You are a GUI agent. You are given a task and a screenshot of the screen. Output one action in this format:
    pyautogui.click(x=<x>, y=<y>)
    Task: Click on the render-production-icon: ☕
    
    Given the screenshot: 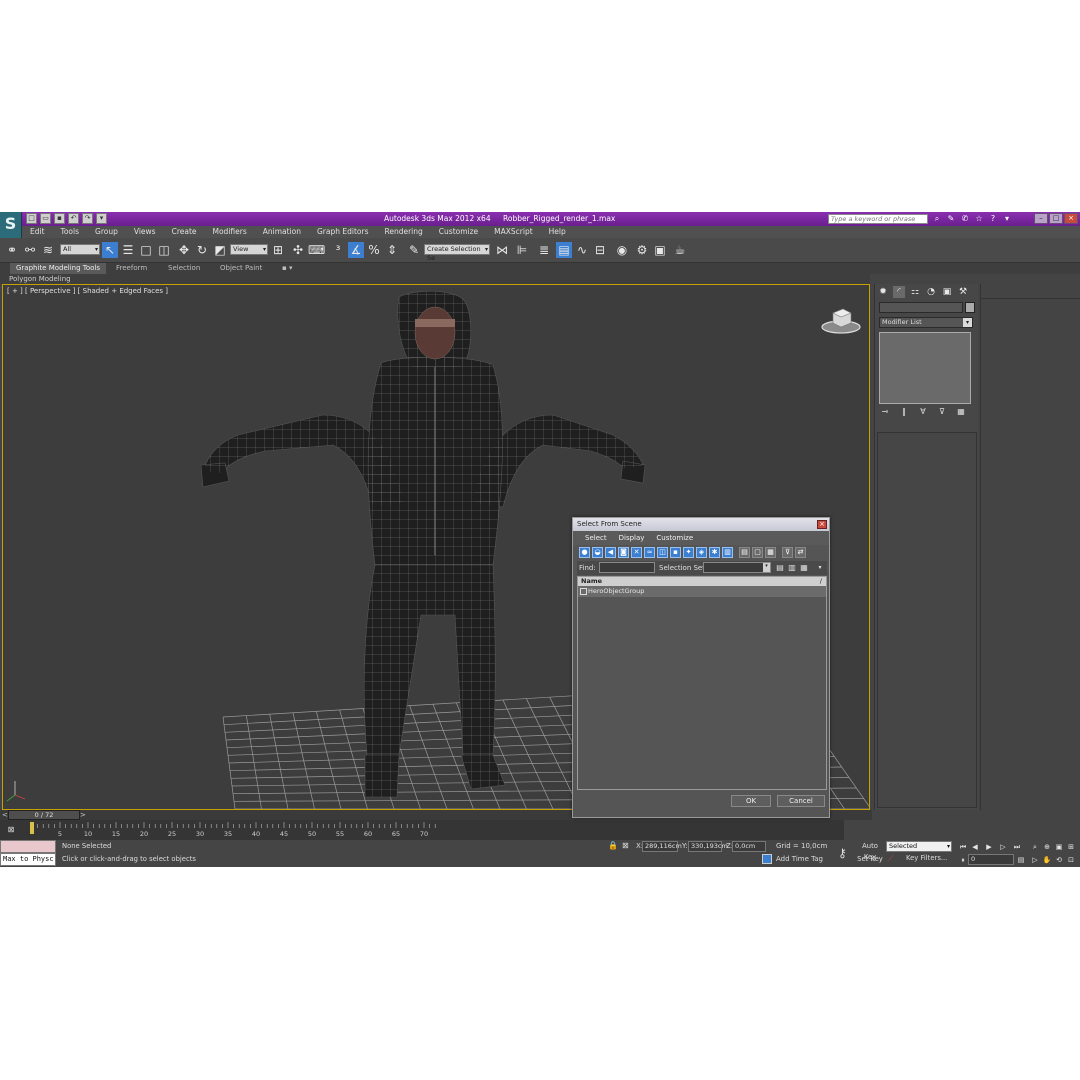 What is the action you would take?
    pyautogui.click(x=680, y=250)
    